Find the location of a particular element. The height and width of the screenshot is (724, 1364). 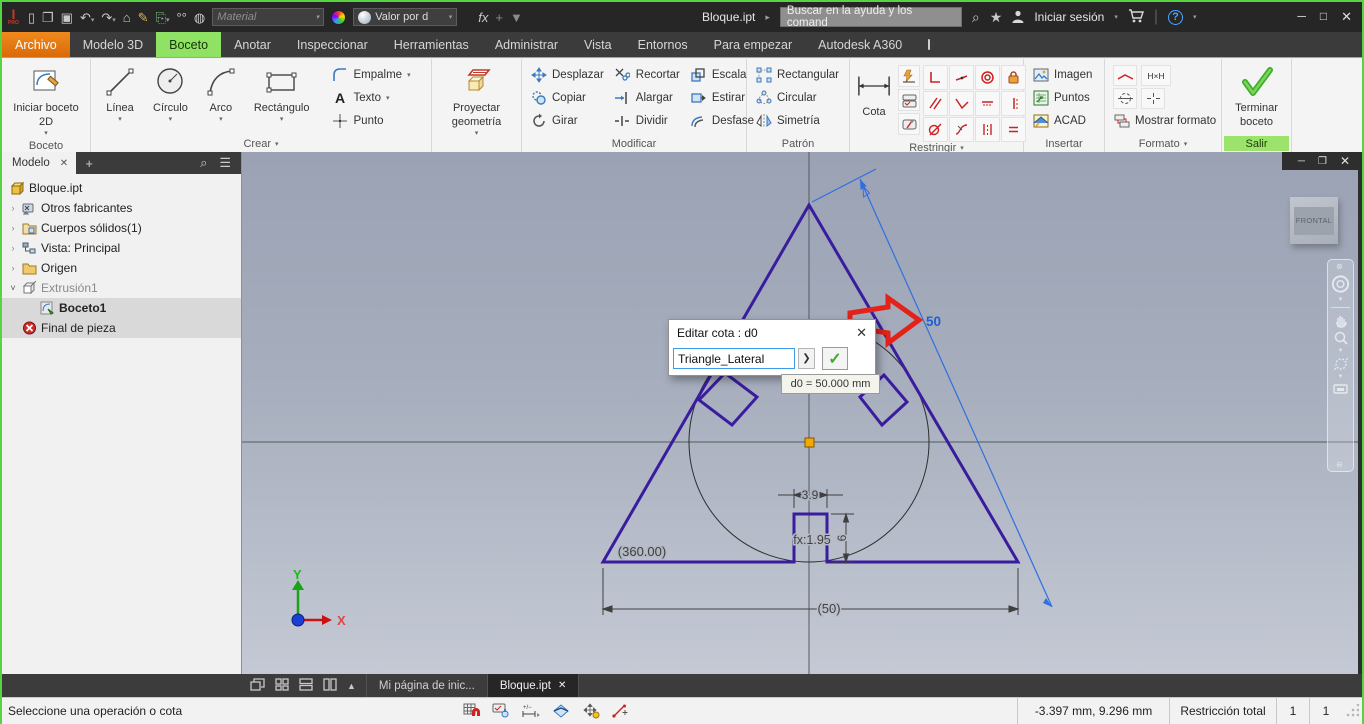

viewcube-front-face: FRONTAL is located at coordinates (1314, 220).